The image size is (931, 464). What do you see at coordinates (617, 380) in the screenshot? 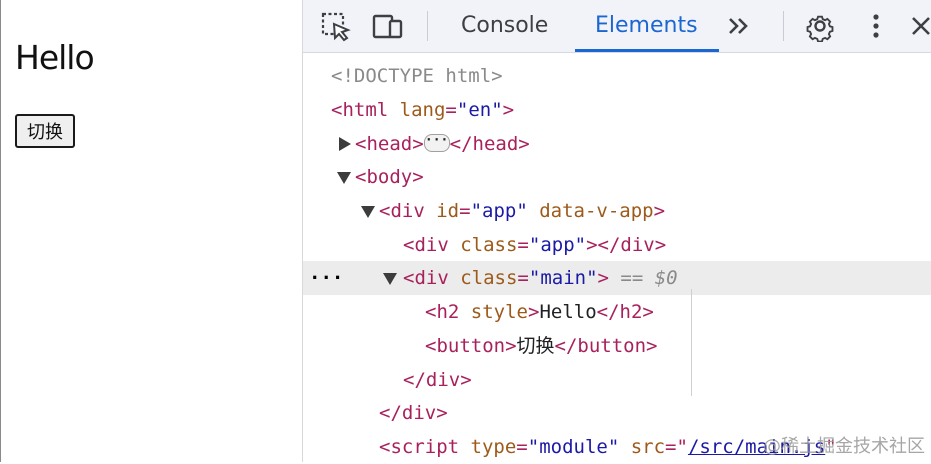
I see `dom-node-div-main-close: </div>` at bounding box center [617, 380].